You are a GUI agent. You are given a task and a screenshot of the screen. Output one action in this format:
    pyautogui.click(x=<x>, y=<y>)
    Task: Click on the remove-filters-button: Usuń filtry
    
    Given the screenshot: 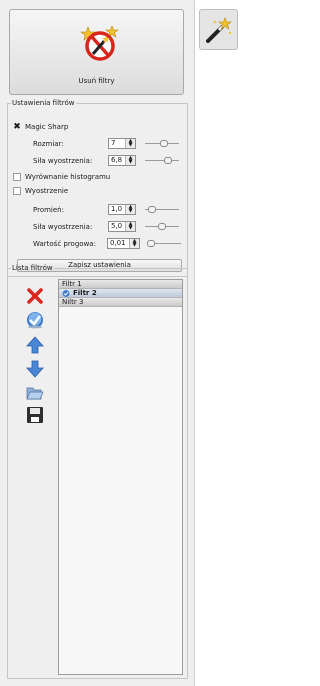 What is the action you would take?
    pyautogui.click(x=96, y=52)
    